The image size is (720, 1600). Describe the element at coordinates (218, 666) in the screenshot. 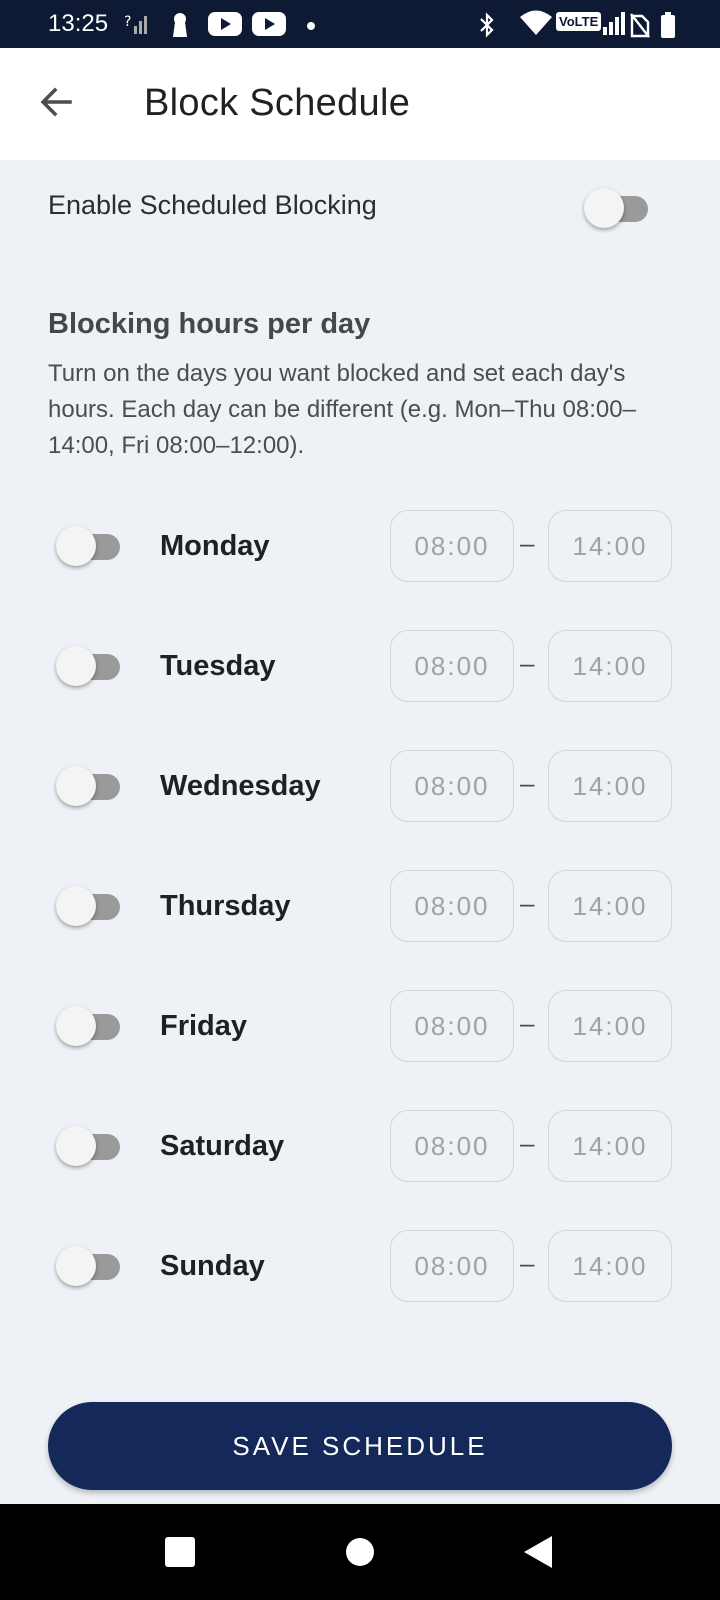

I see `day-name: Tuesday` at that location.